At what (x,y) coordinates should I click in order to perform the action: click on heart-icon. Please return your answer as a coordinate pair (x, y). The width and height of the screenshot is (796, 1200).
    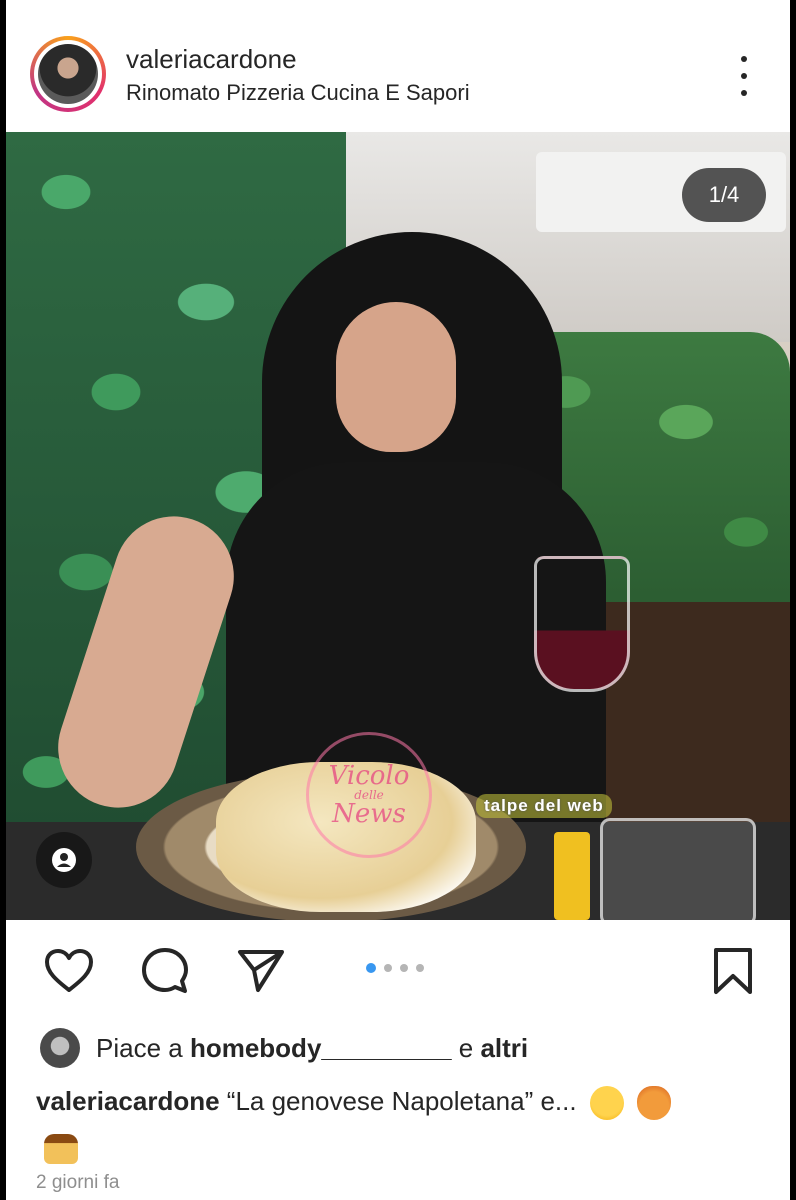
    Looking at the image, I should click on (69, 971).